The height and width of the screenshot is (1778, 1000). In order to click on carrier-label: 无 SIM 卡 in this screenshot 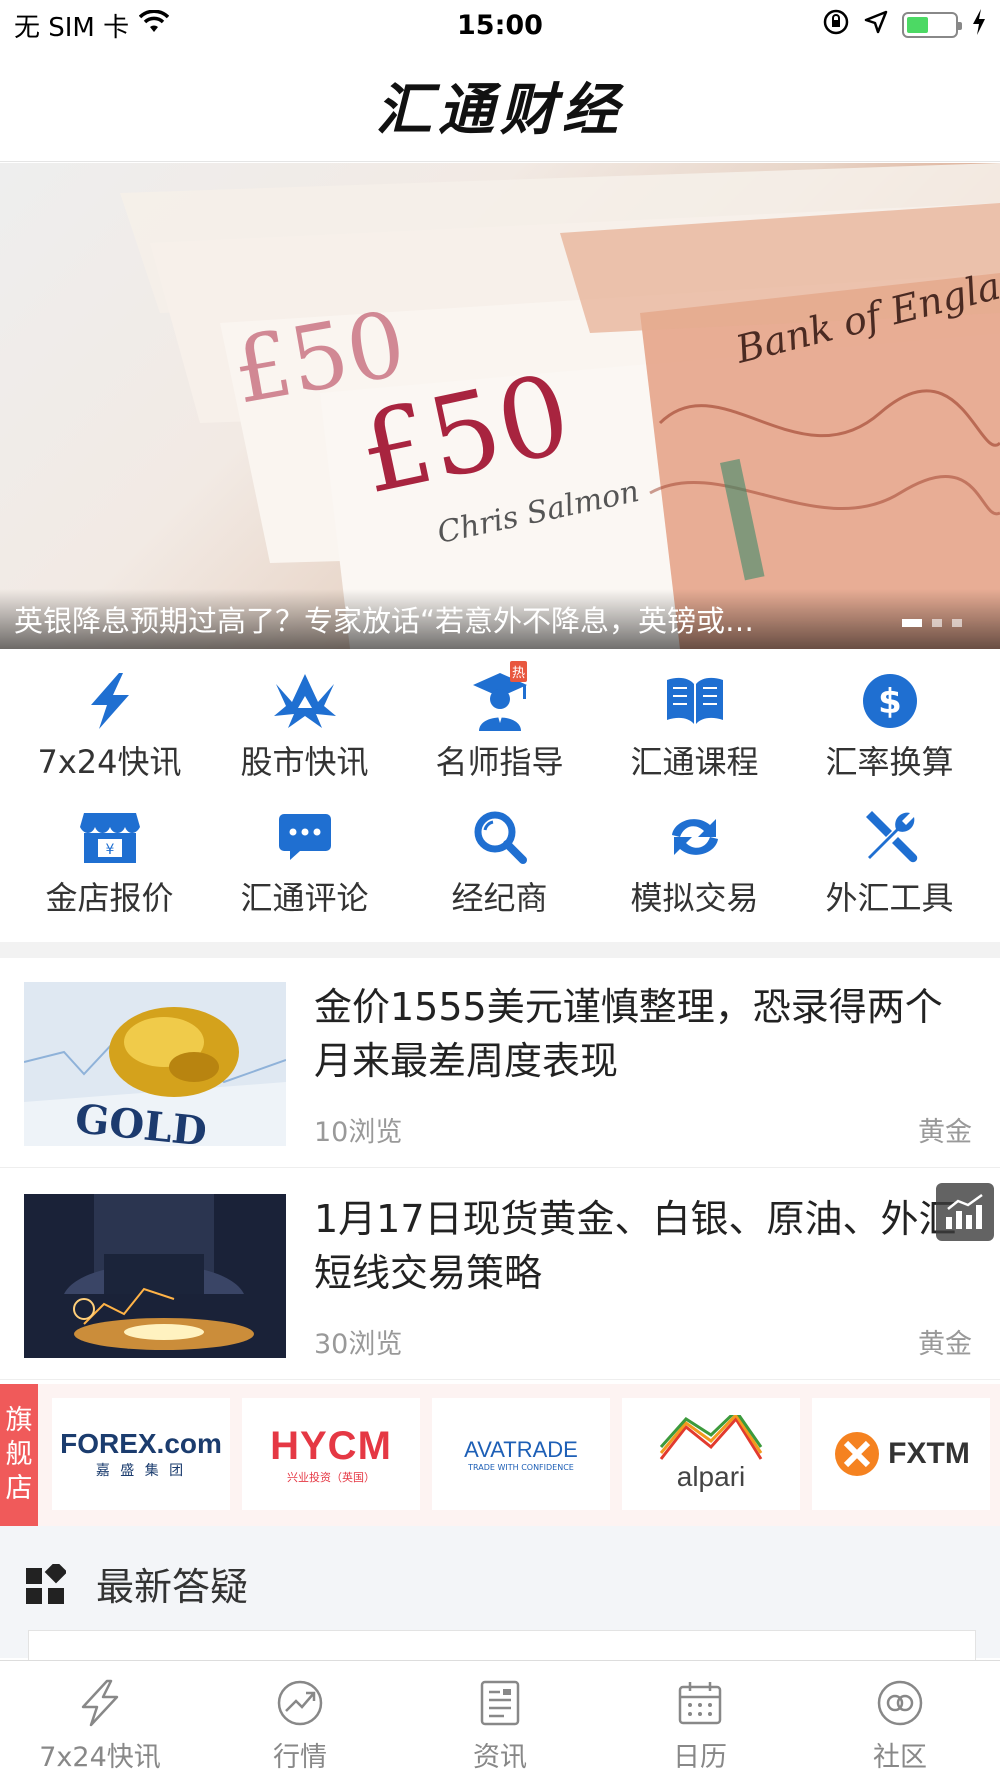, I will do `click(72, 27)`.